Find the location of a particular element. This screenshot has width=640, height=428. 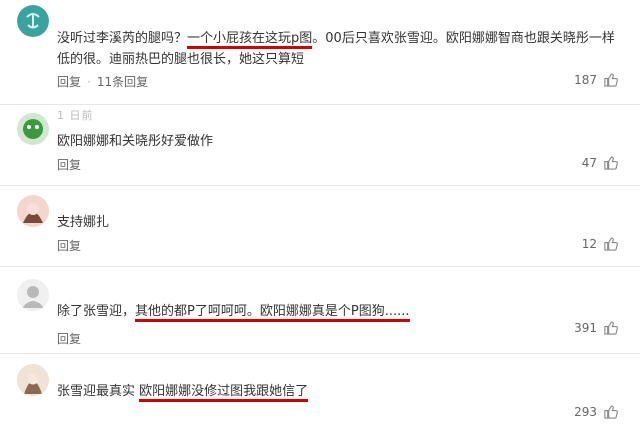

like-count: 12 is located at coordinates (589, 243).